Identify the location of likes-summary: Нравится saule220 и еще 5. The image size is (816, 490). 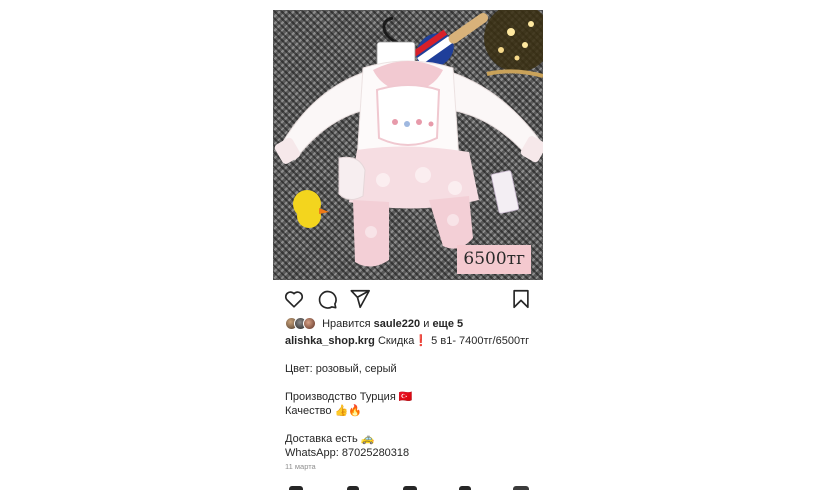
(374, 324).